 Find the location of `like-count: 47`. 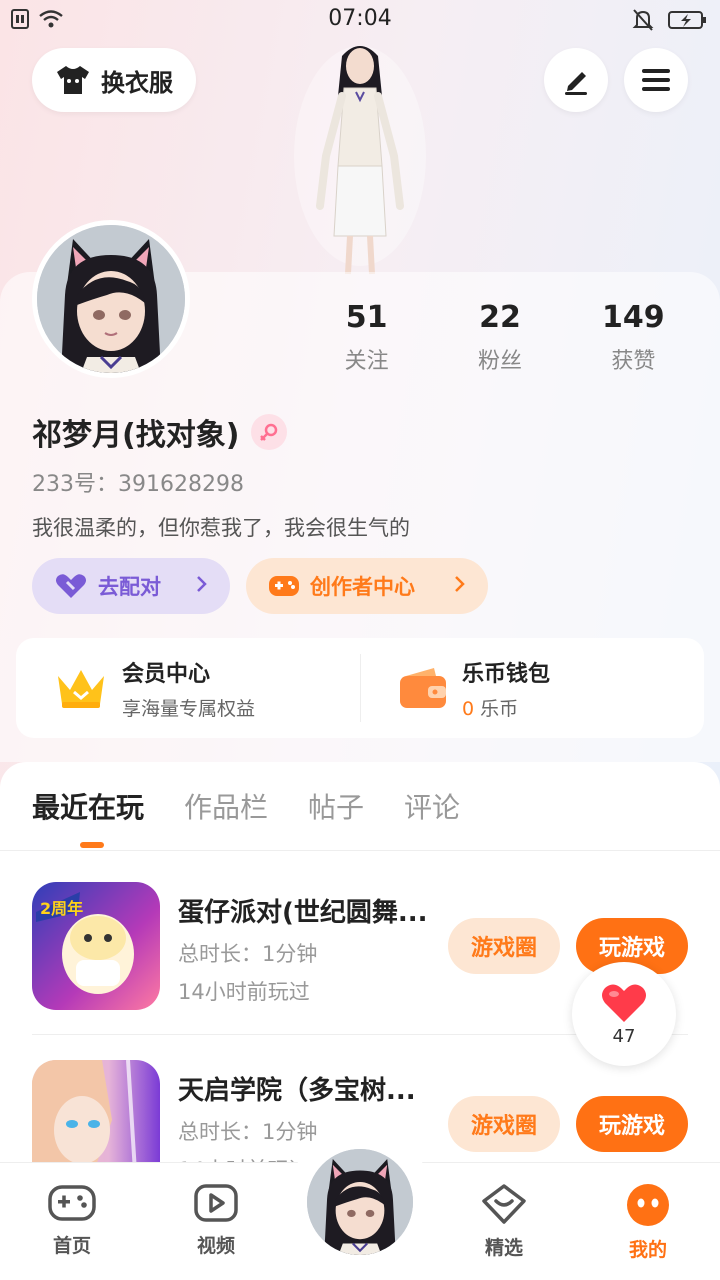

like-count: 47 is located at coordinates (624, 1036).